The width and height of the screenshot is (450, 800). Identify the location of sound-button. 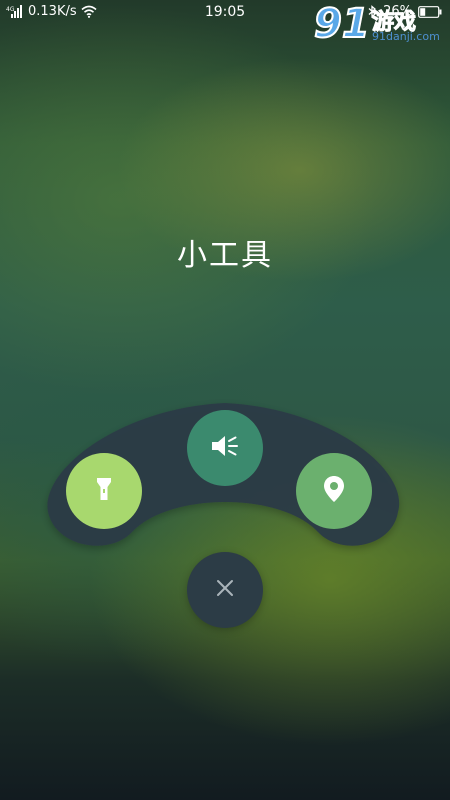
(225, 448).